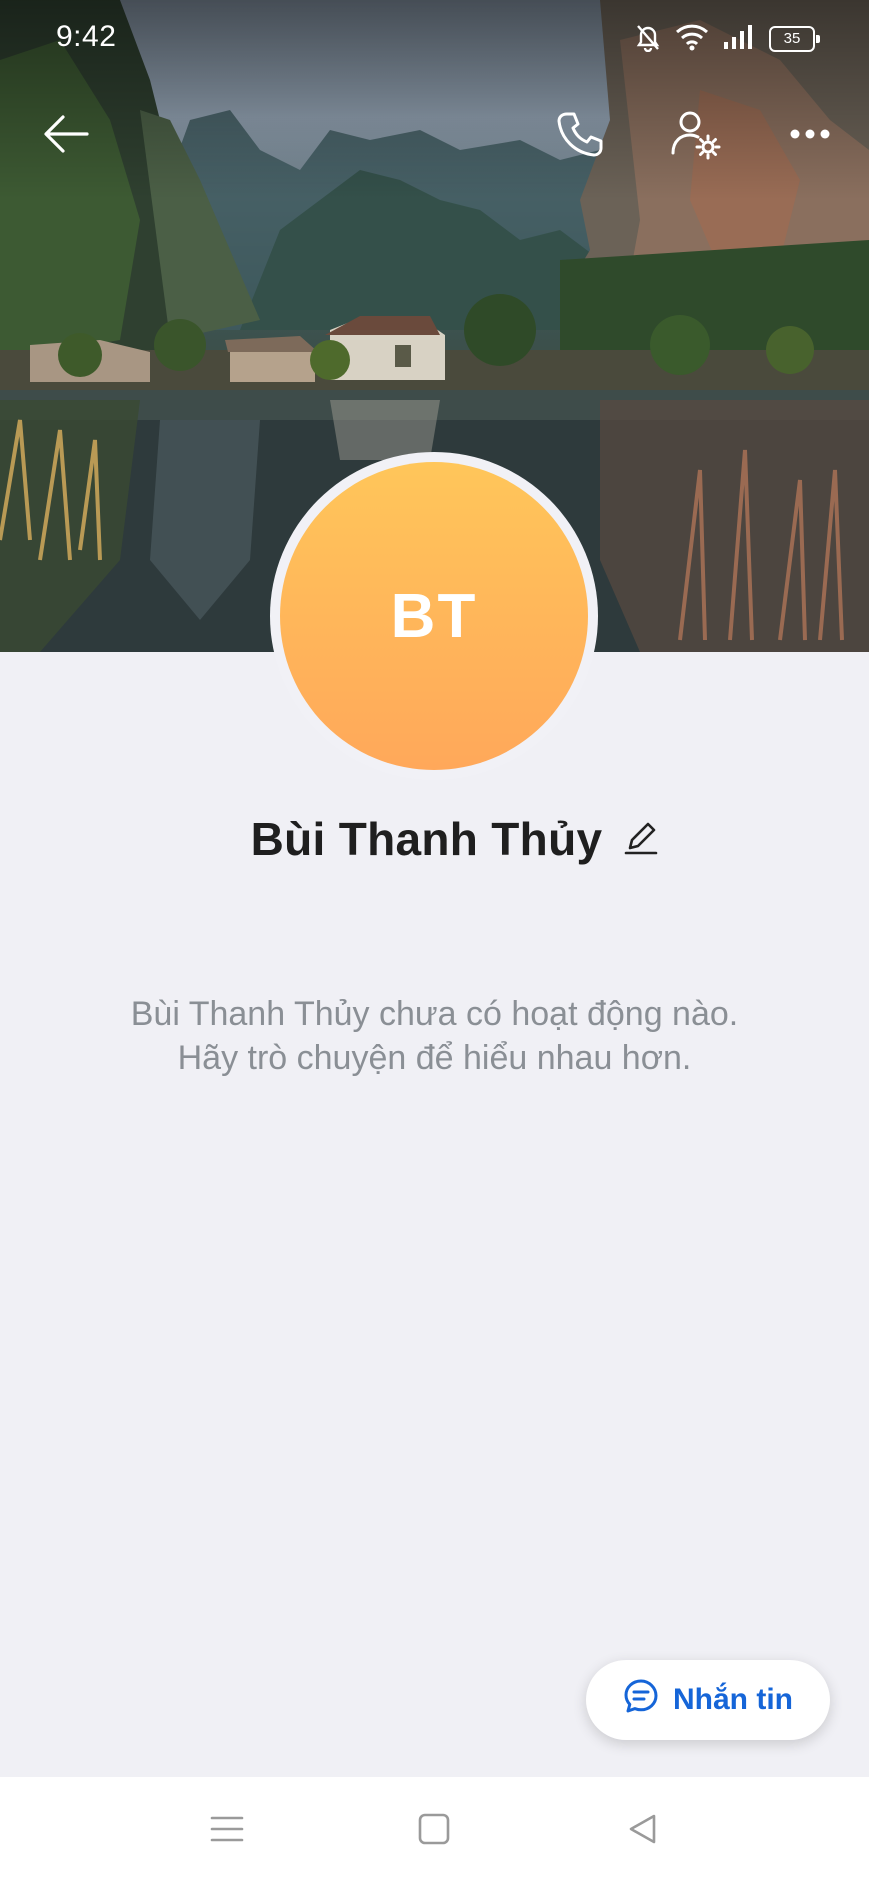 The height and width of the screenshot is (1884, 869). I want to click on back-icon, so click(642, 1831).